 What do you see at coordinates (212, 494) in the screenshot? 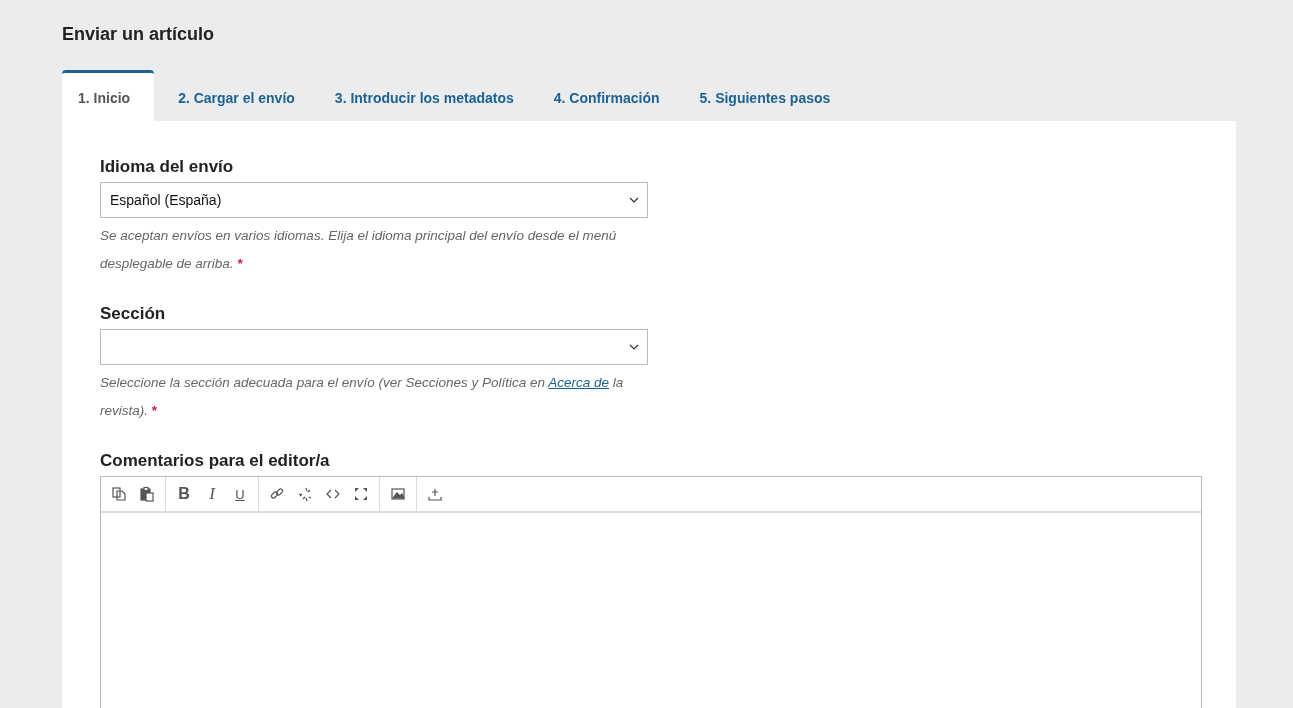
I see `italic-button: I` at bounding box center [212, 494].